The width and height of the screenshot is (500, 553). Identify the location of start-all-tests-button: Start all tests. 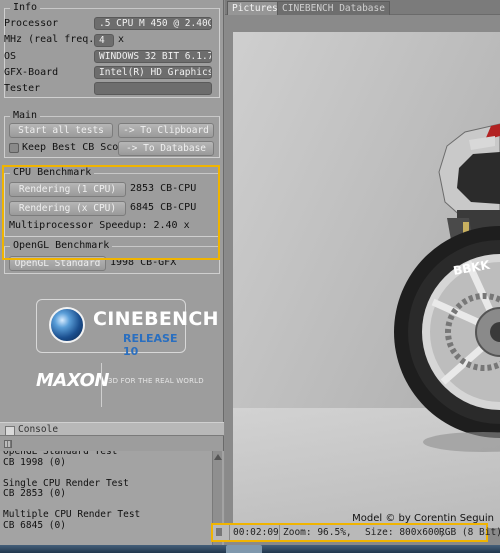
(61, 130).